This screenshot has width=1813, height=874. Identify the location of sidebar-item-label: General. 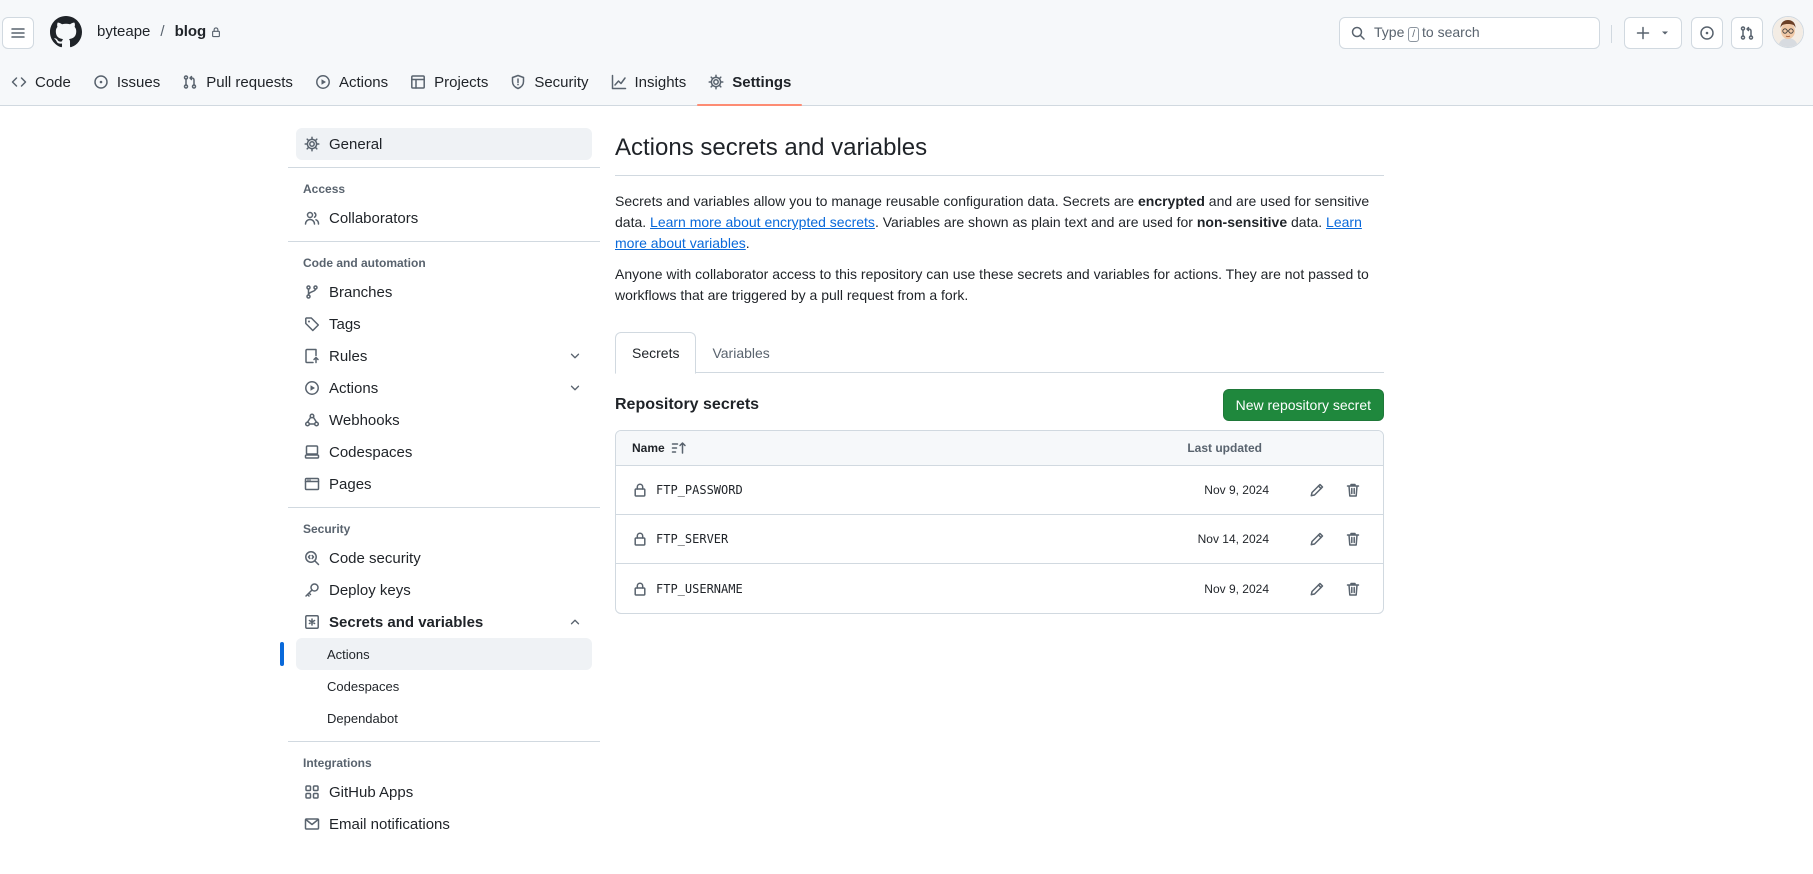
(356, 144).